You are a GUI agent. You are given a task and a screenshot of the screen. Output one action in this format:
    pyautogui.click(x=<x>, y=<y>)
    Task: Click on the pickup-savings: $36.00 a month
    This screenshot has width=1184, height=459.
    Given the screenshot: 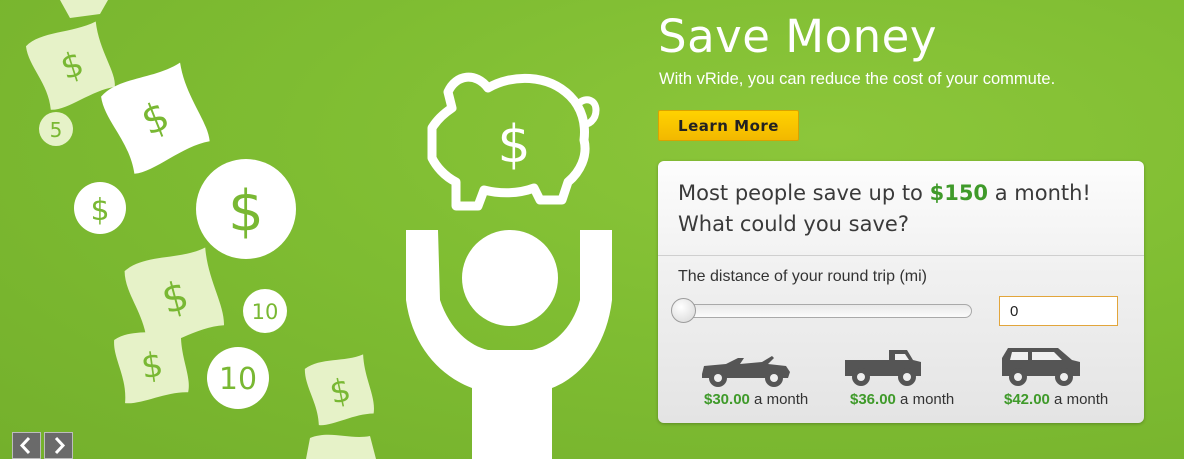 What is the action you would take?
    pyautogui.click(x=902, y=399)
    